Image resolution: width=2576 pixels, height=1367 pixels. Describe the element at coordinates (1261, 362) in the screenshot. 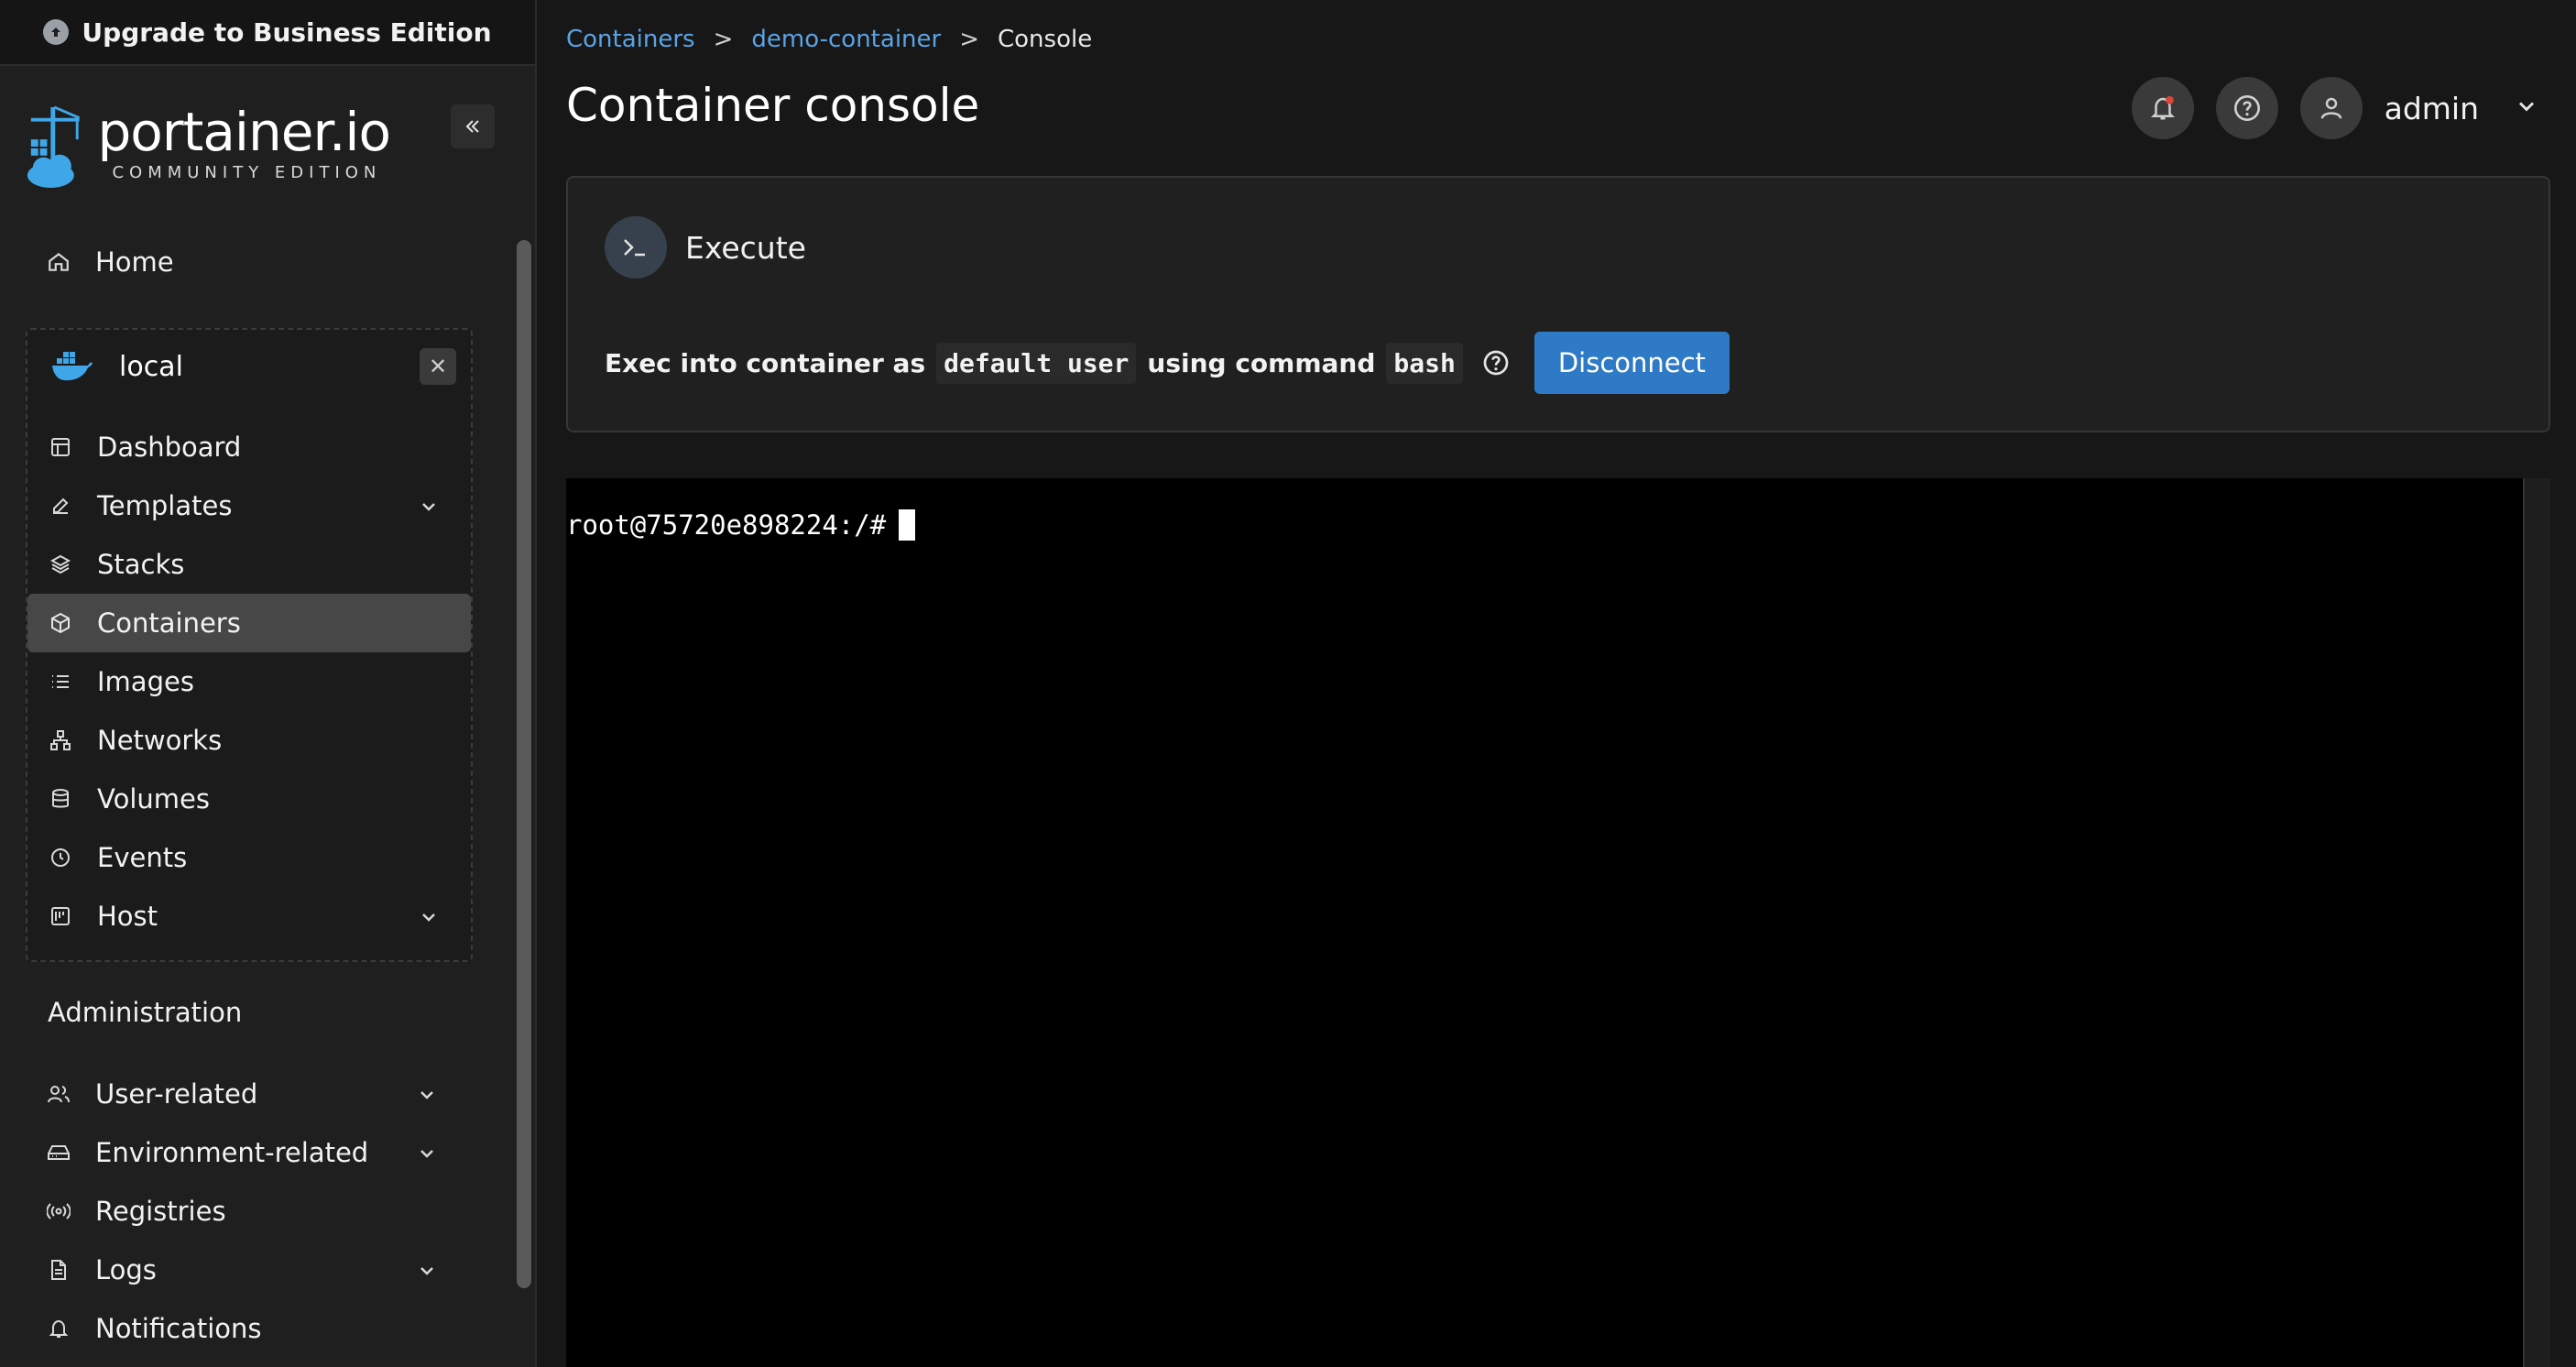

I see `exec-middle-text: using command` at that location.